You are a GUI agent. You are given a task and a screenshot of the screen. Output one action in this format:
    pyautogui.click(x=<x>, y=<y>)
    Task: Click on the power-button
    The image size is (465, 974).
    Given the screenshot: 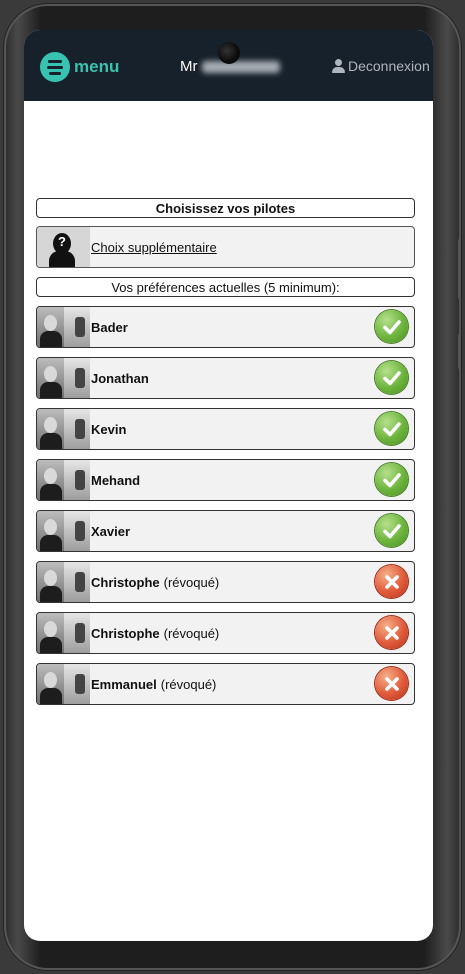 What is the action you would take?
    pyautogui.click(x=459, y=351)
    